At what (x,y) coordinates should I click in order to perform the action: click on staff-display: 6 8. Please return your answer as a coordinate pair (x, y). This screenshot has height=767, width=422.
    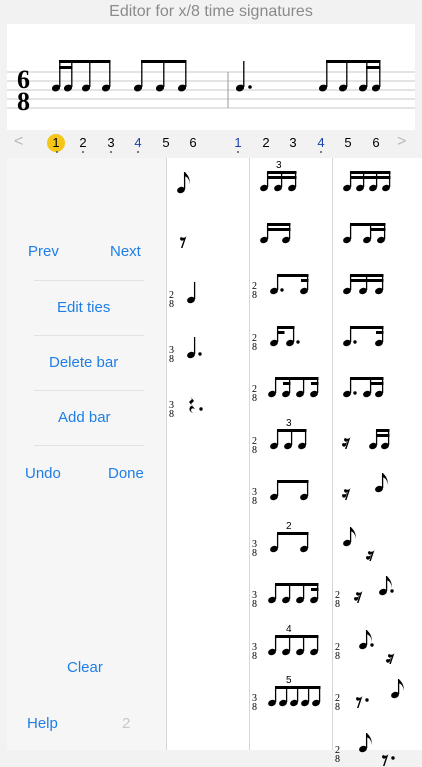
    Looking at the image, I should click on (211, 77).